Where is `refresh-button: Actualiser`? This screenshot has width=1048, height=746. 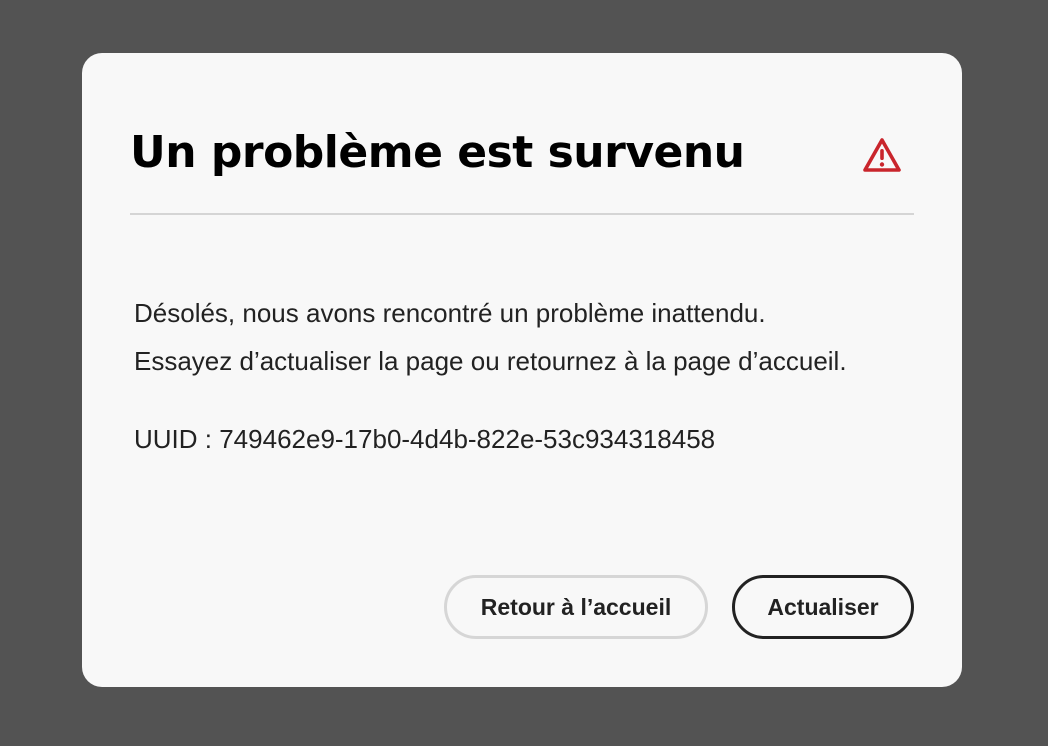 refresh-button: Actualiser is located at coordinates (823, 607).